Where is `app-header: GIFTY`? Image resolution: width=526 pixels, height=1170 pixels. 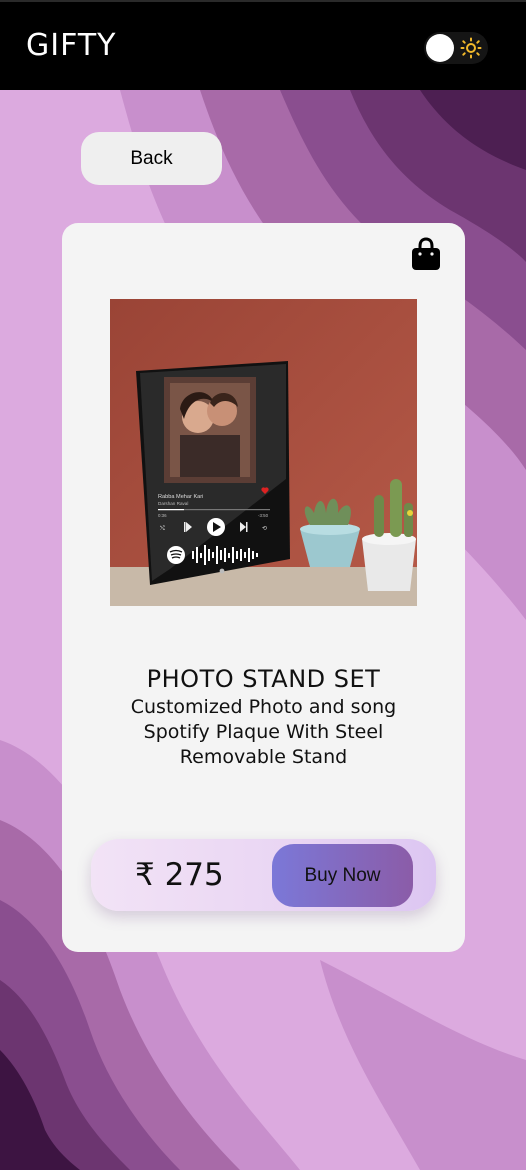 app-header: GIFTY is located at coordinates (263, 45).